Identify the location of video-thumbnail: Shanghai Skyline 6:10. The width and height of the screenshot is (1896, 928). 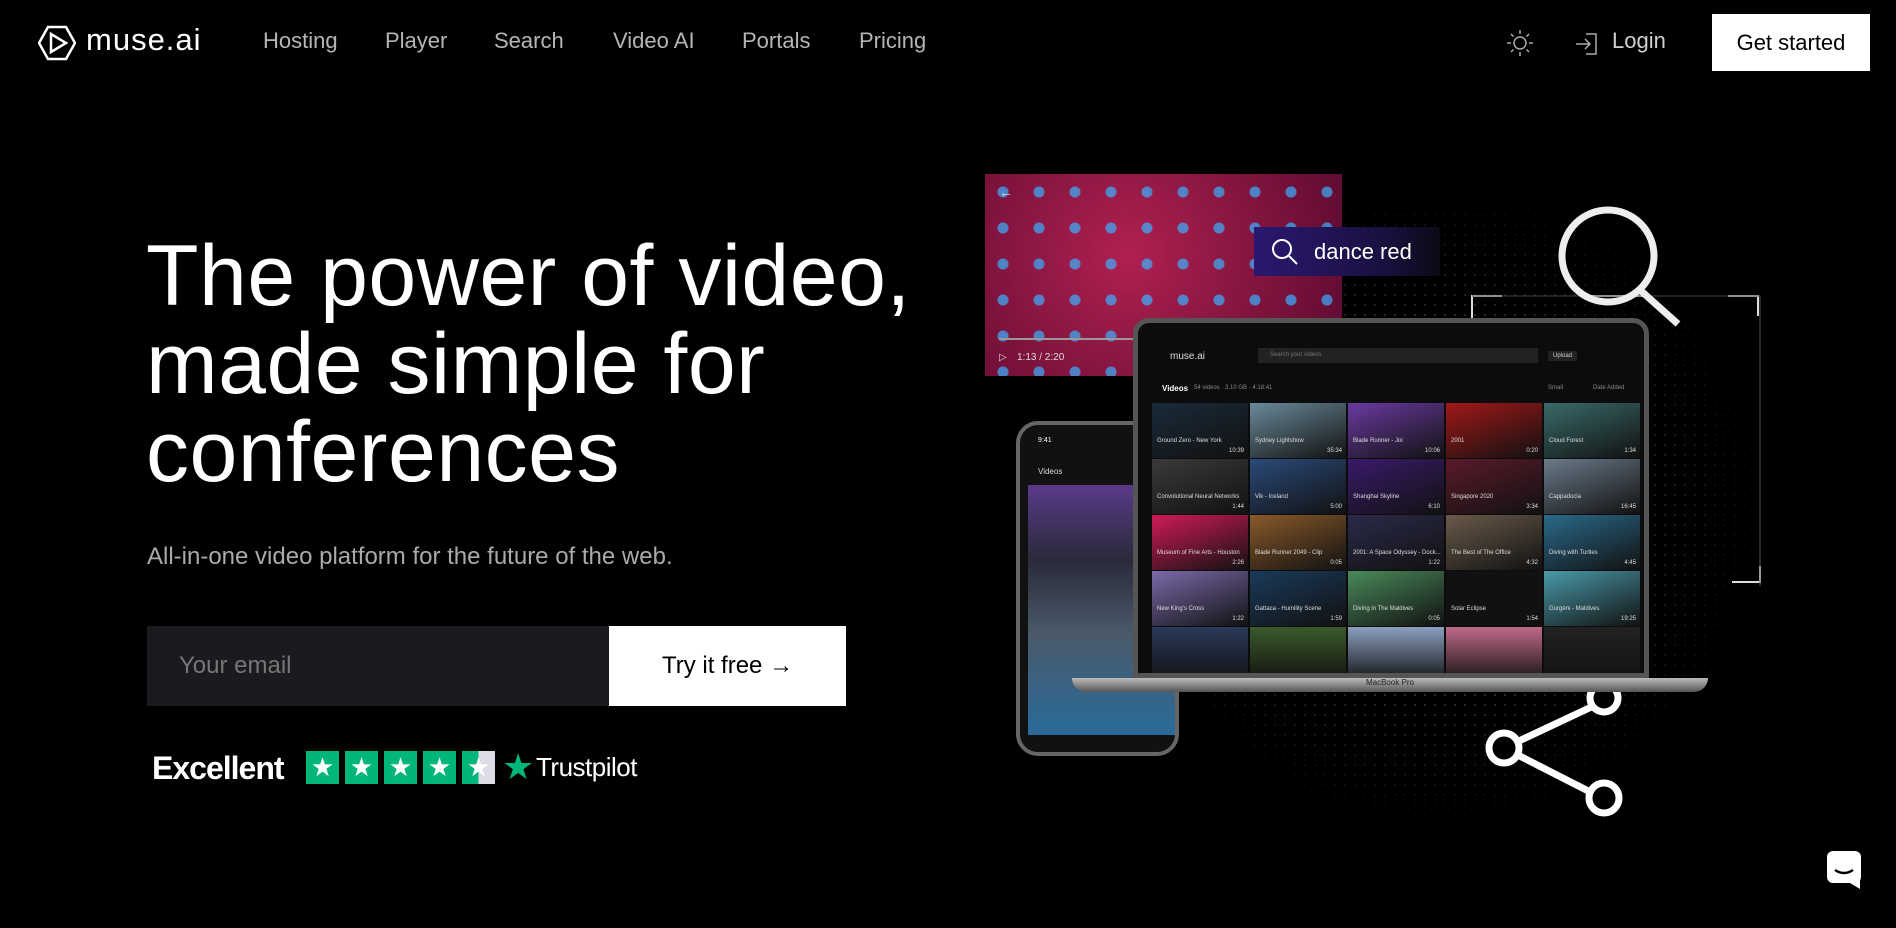
(1396, 486).